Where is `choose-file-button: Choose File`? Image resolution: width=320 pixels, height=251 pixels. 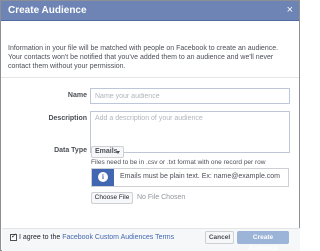 choose-file-button: Choose File is located at coordinates (112, 198).